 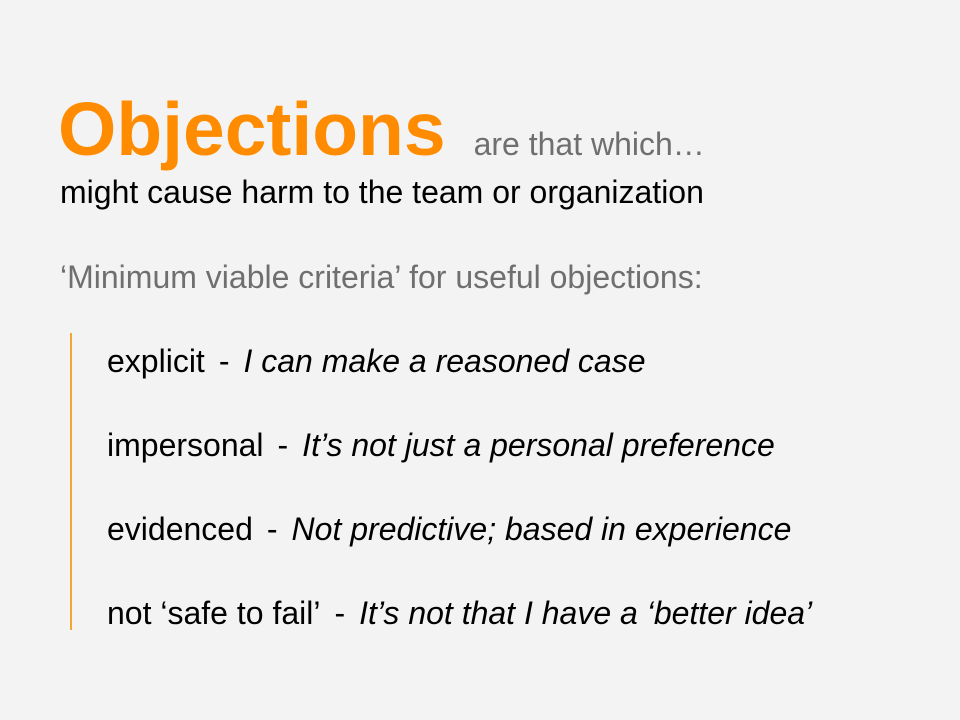 What do you see at coordinates (252, 129) in the screenshot?
I see `slide-title: Objections` at bounding box center [252, 129].